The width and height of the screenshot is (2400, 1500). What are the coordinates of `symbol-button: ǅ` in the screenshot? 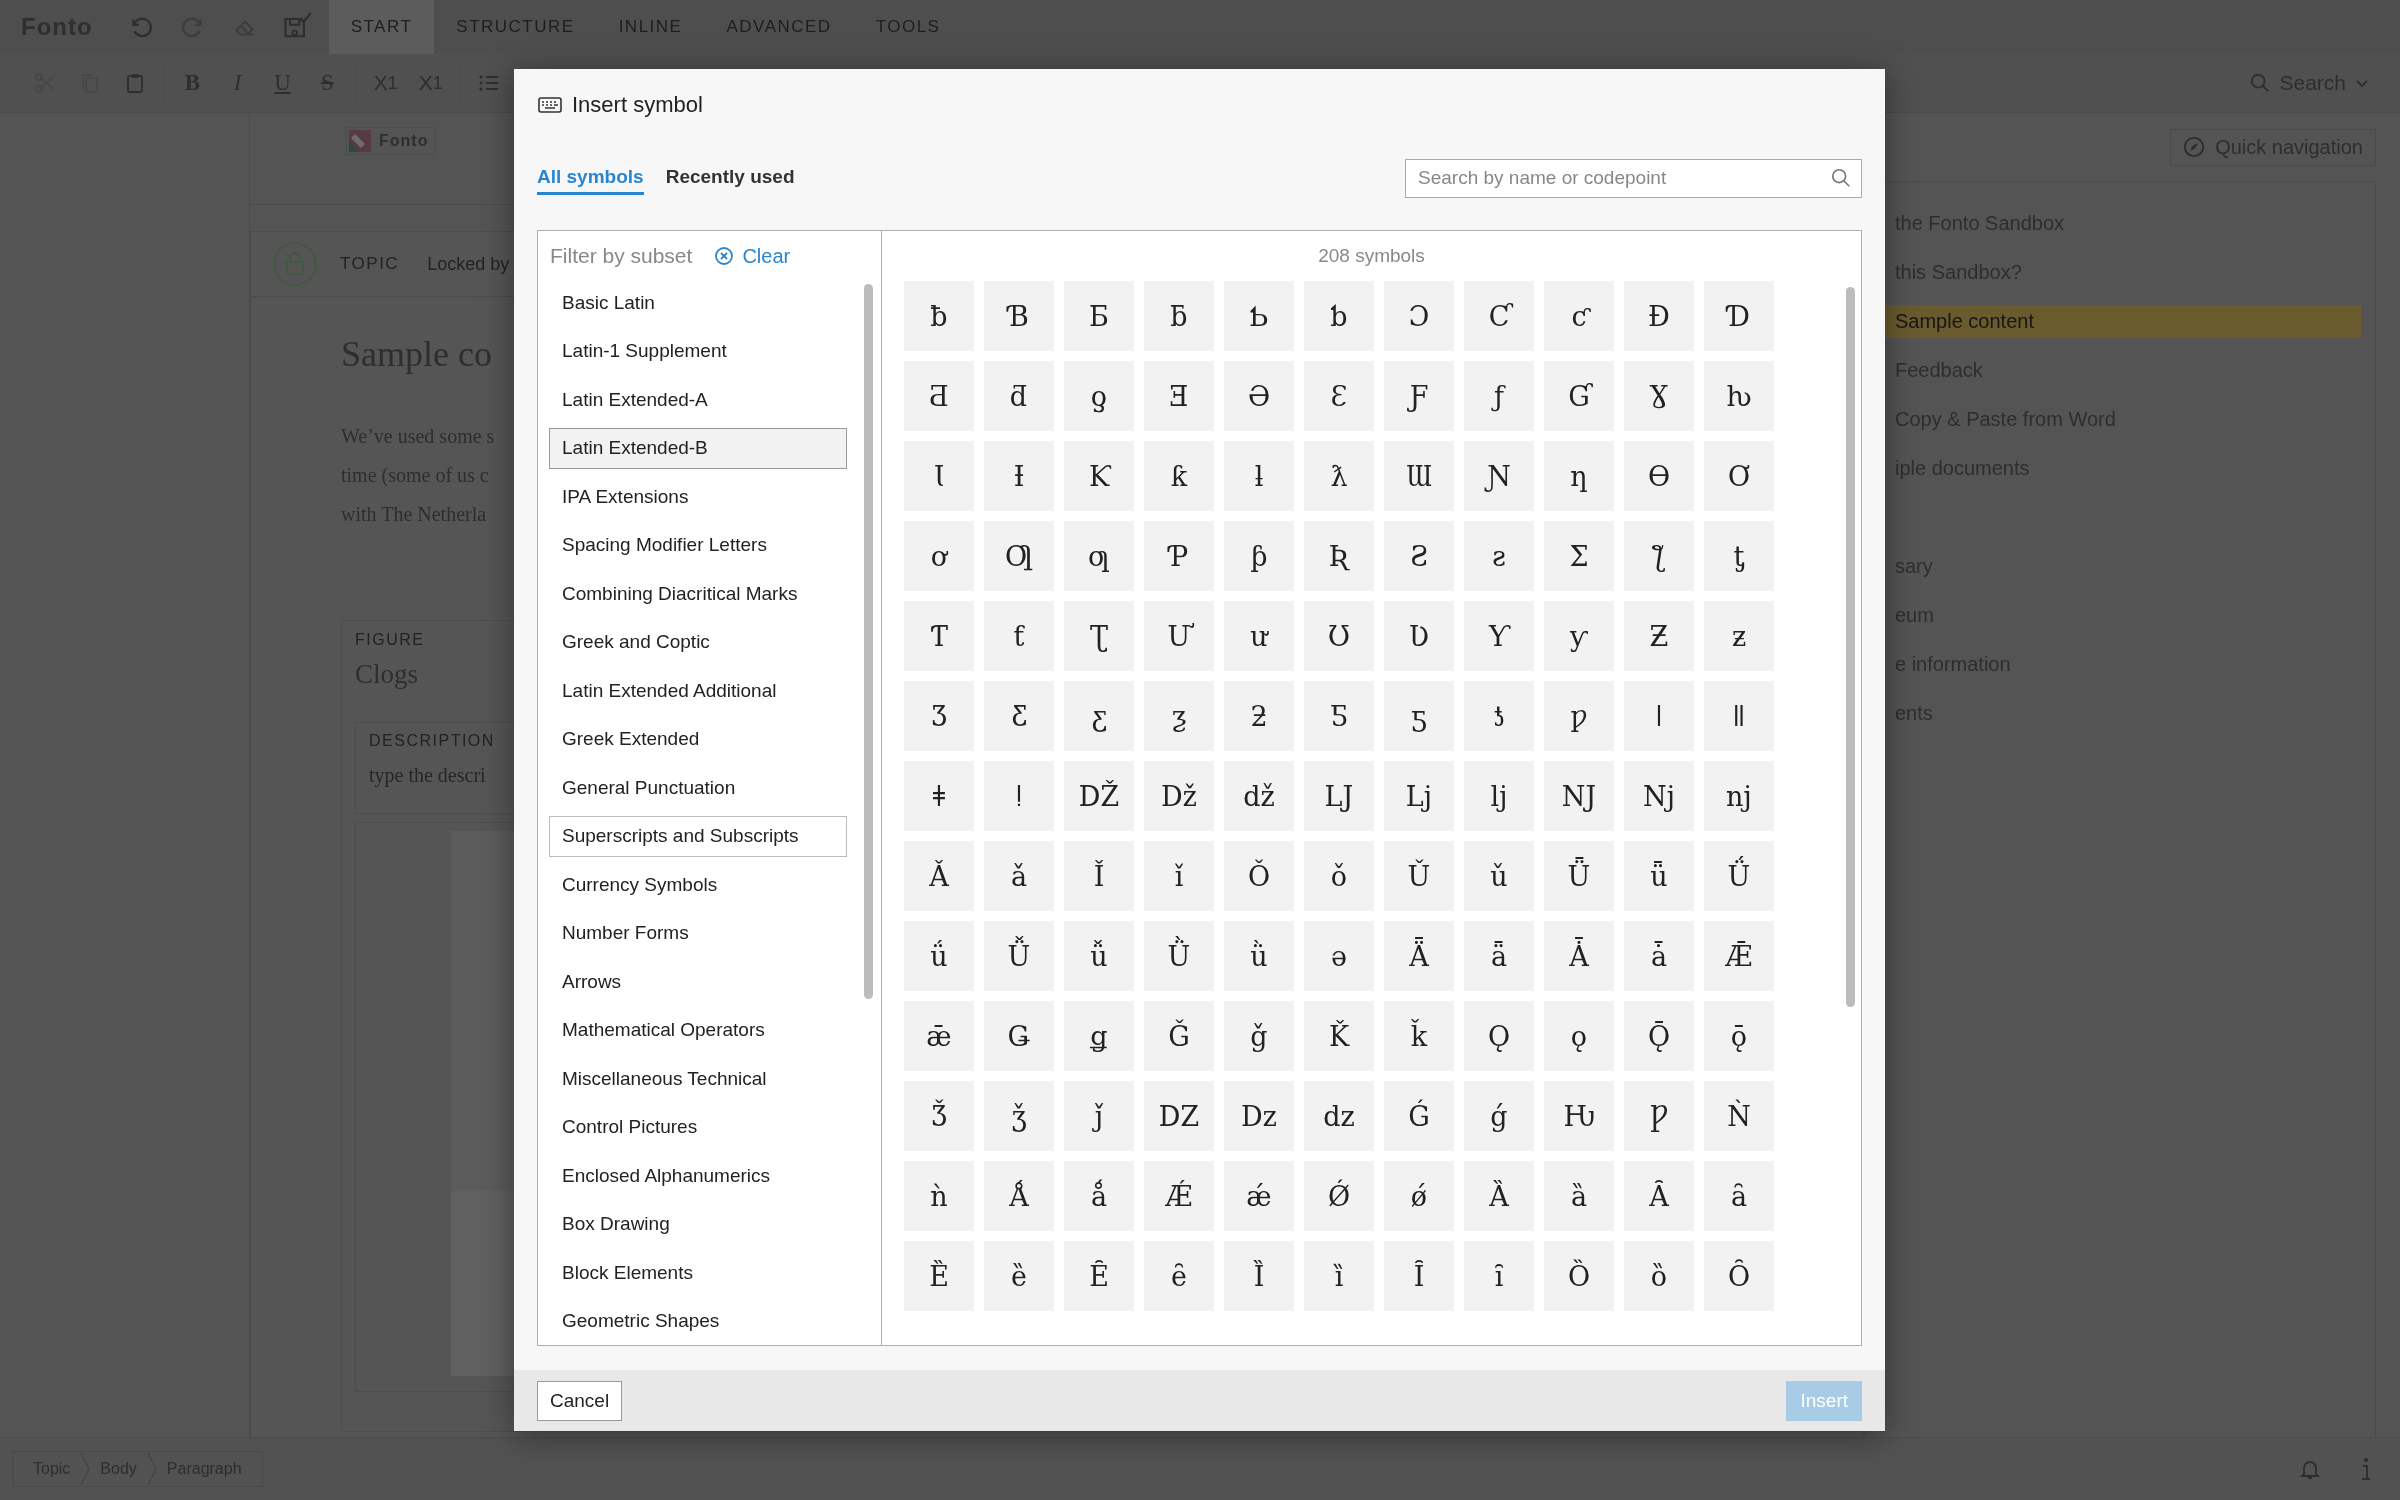 It's located at (1179, 796).